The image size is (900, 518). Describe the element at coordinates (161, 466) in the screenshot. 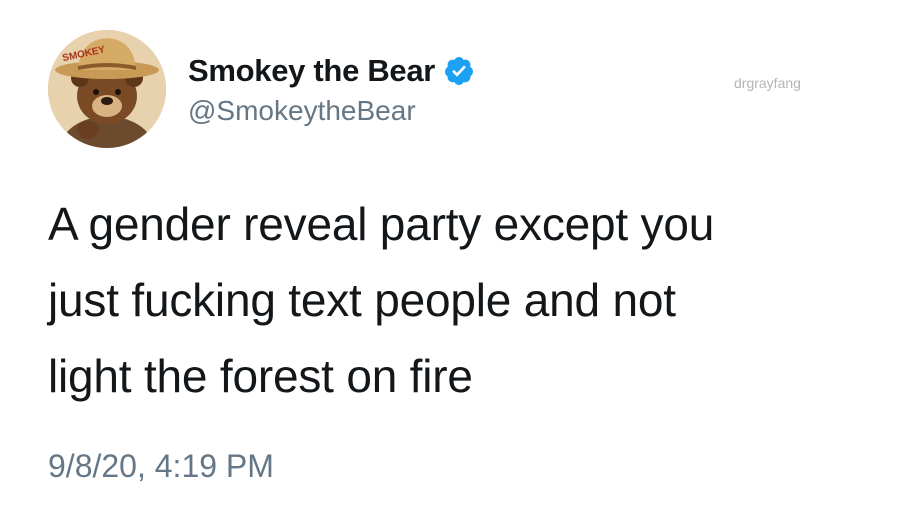

I see `tweet-timestamp: 9/8/20, 4:19 PM` at that location.